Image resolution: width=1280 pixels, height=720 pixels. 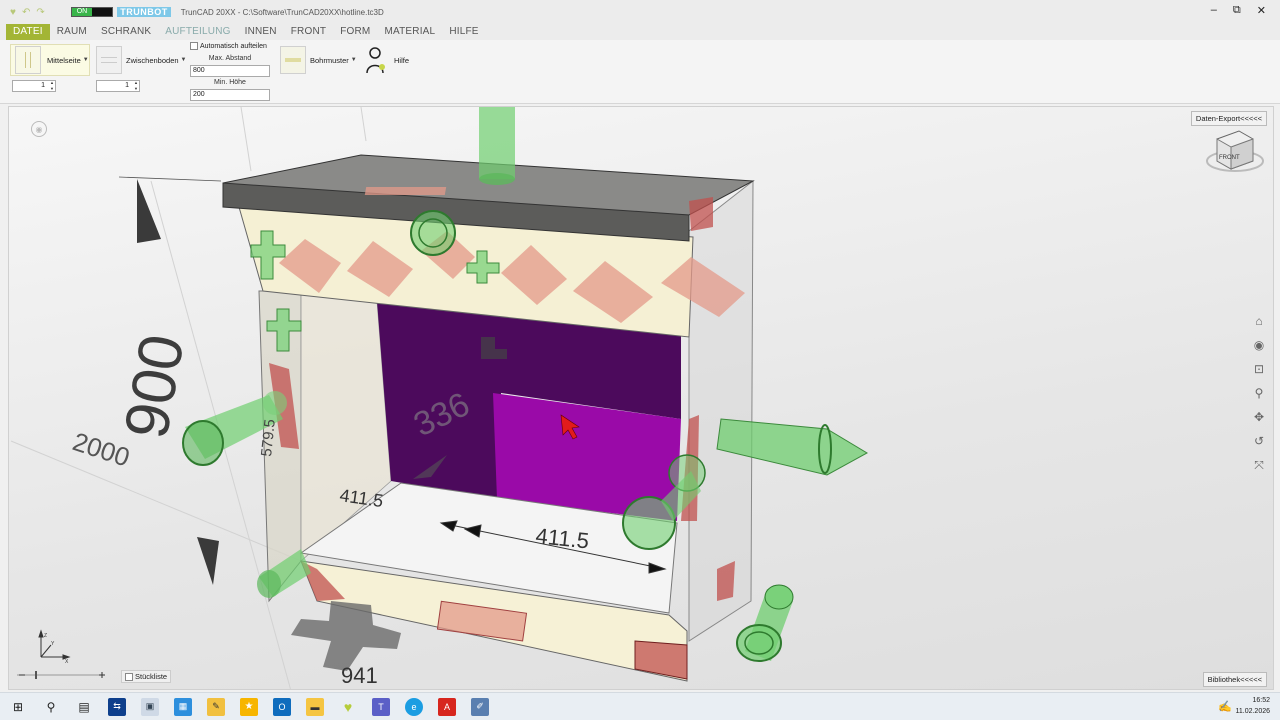 I want to click on zoom-icon: ⚲, so click(x=1259, y=393).